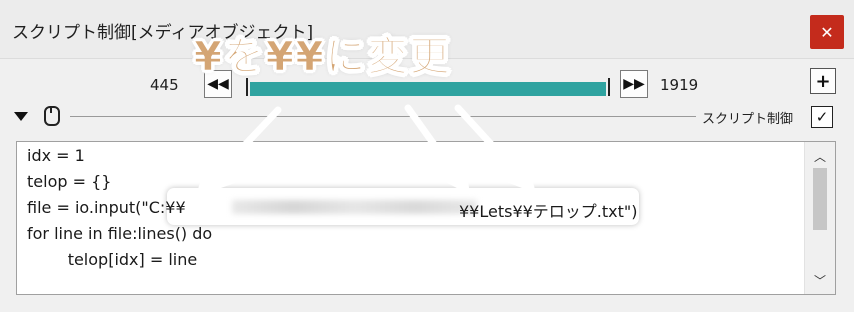  What do you see at coordinates (495, 149) in the screenshot?
I see `arrow-right` at bounding box center [495, 149].